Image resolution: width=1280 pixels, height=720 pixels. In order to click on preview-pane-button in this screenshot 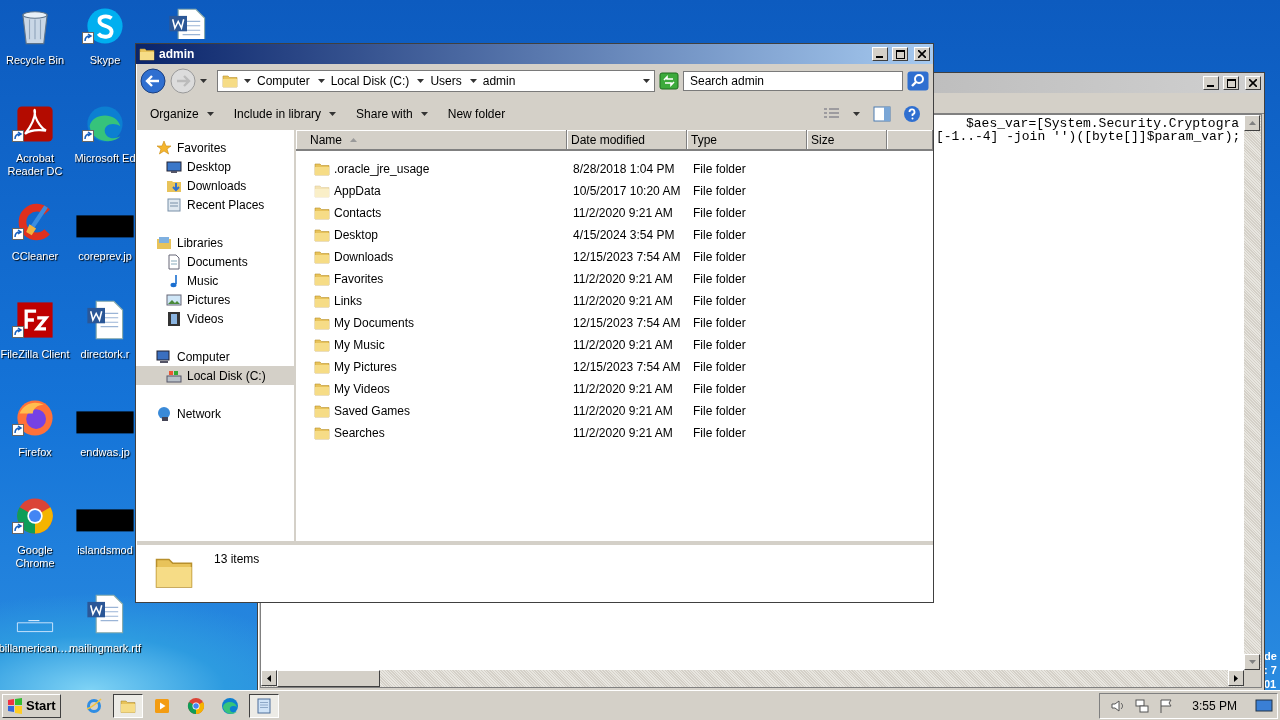, I will do `click(882, 114)`.